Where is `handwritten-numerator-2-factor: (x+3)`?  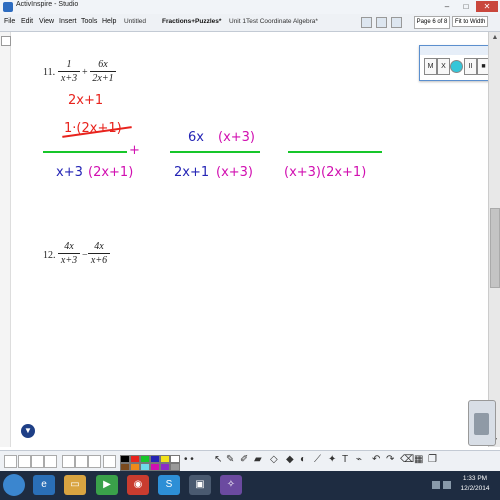
handwritten-numerator-2-factor: (x+3) is located at coordinates (237, 137).